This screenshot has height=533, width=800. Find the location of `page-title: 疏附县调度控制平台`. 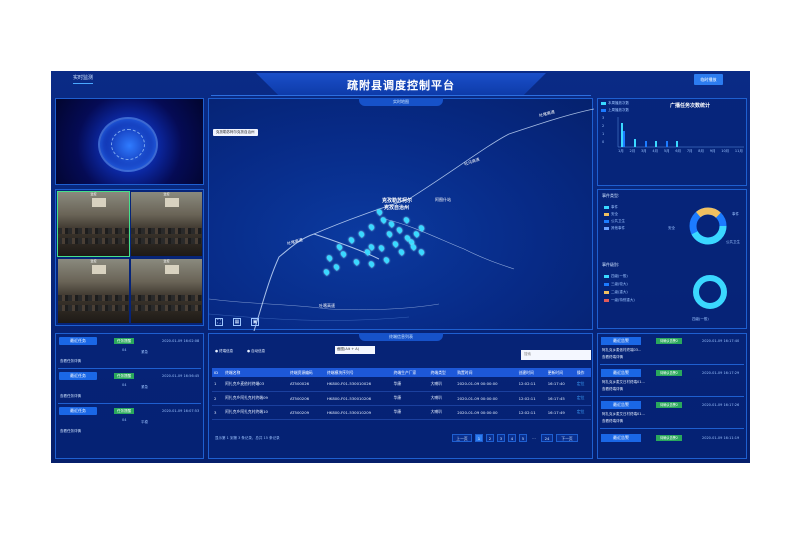

page-title: 疏附县调度控制平台 is located at coordinates (401, 85).